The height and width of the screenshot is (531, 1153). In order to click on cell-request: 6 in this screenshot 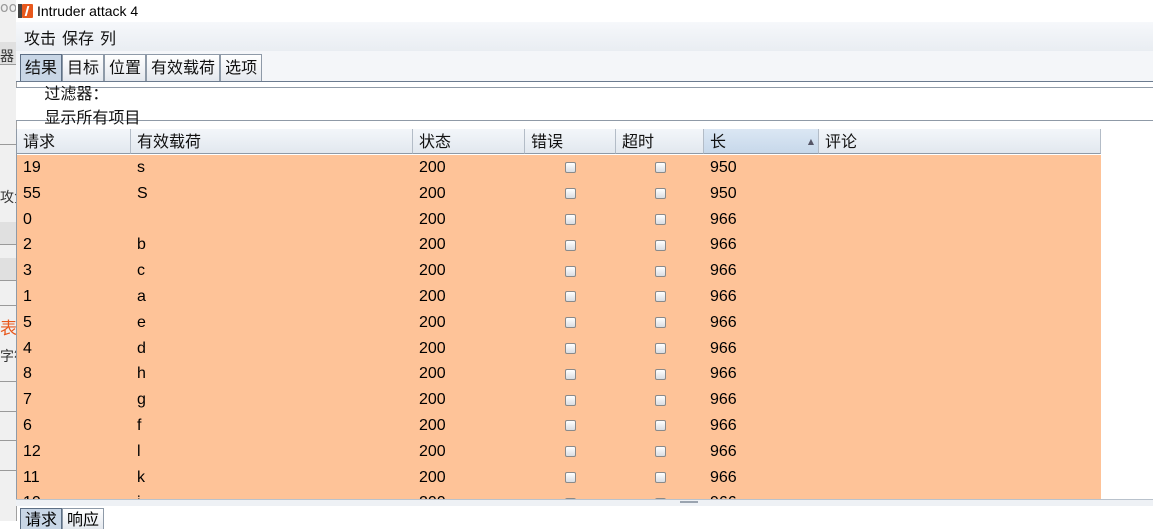, I will do `click(27, 425)`.